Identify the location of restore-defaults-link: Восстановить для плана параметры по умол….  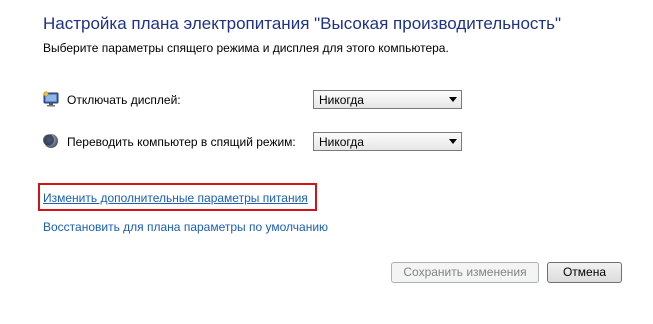
(185, 227).